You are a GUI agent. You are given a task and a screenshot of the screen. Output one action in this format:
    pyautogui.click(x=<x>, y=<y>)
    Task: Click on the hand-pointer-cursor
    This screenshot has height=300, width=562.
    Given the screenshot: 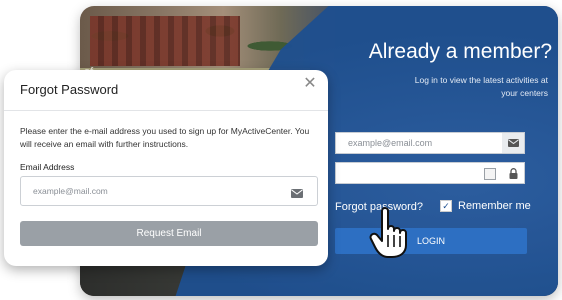 What is the action you would take?
    pyautogui.click(x=388, y=232)
    